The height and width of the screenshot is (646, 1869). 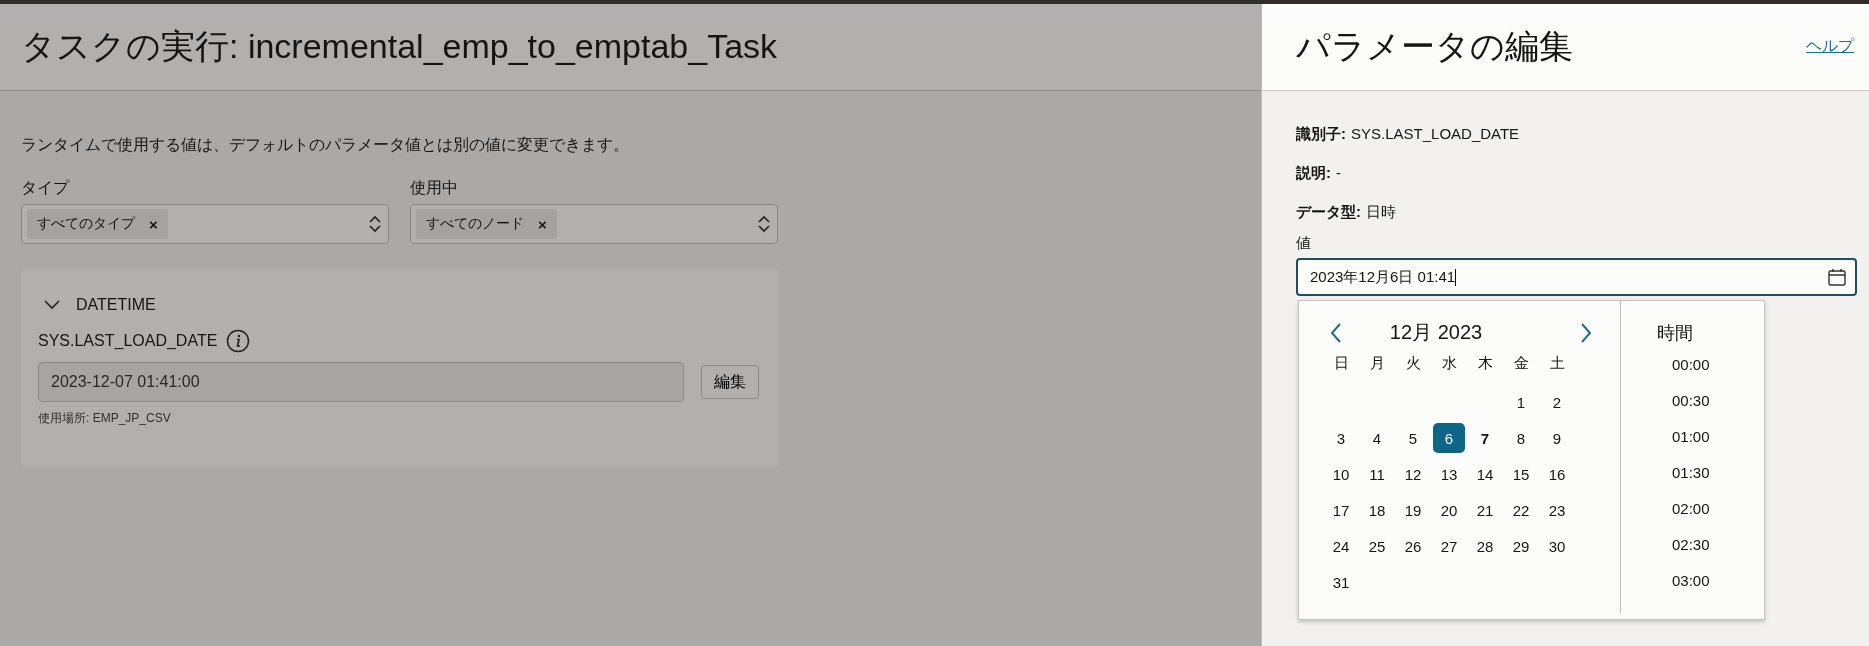 What do you see at coordinates (730, 382) in the screenshot?
I see `edit-button: 編集` at bounding box center [730, 382].